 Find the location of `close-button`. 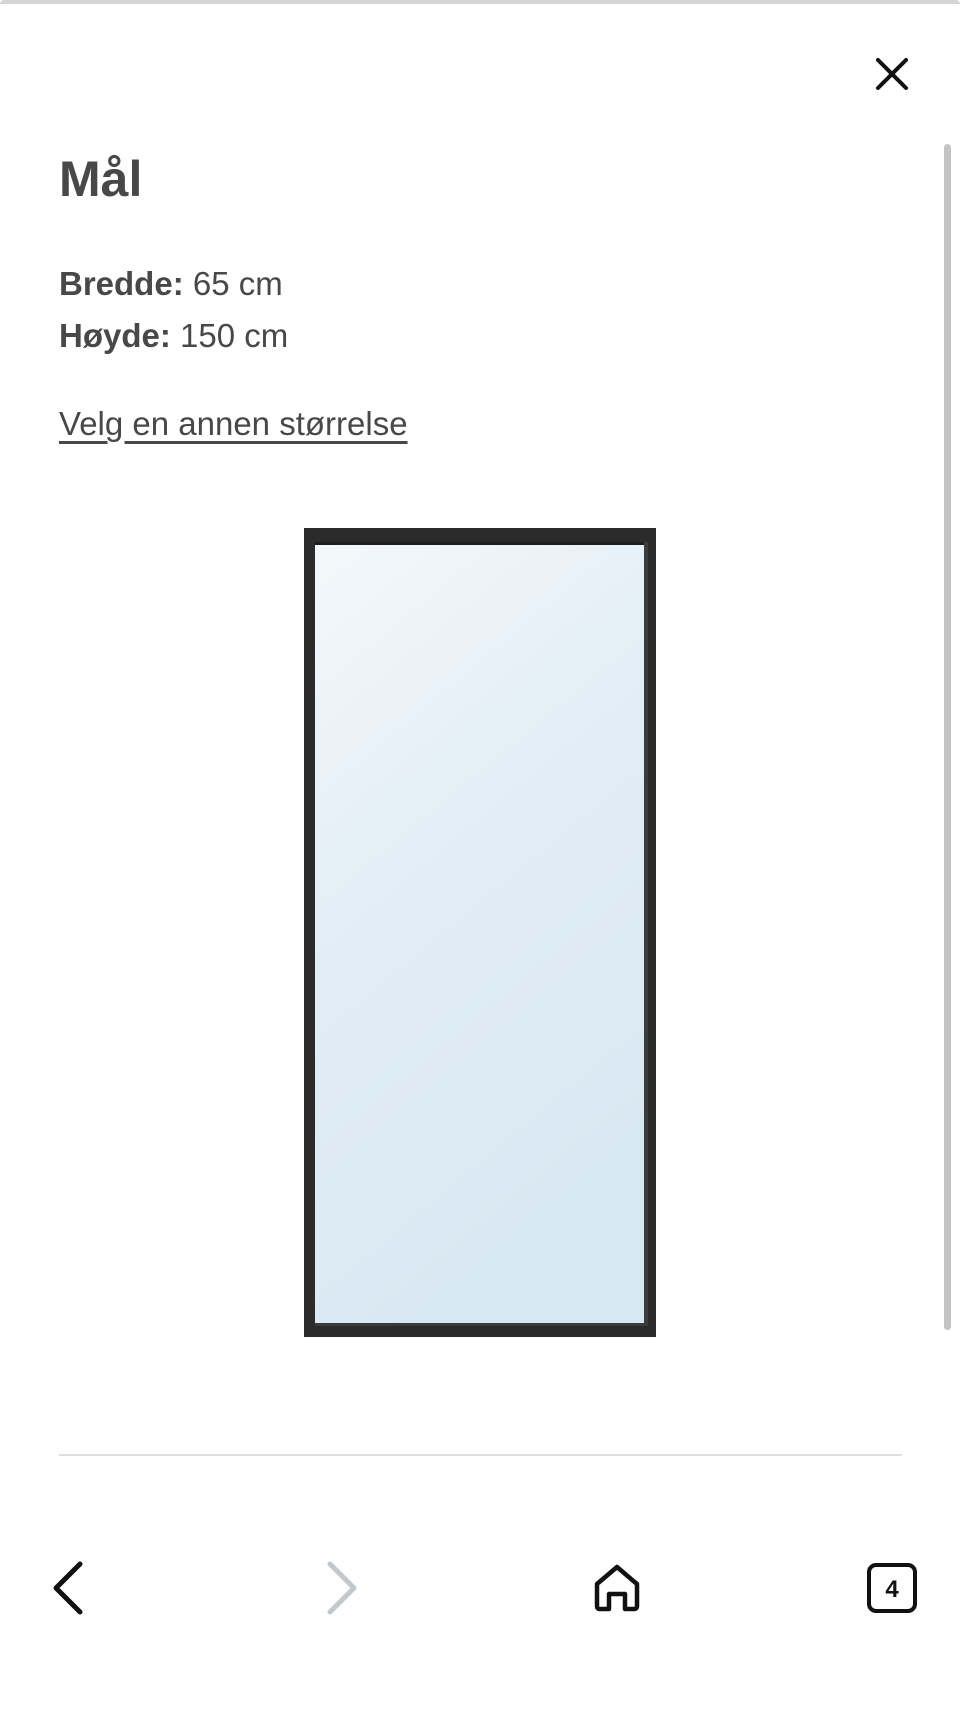

close-button is located at coordinates (892, 74).